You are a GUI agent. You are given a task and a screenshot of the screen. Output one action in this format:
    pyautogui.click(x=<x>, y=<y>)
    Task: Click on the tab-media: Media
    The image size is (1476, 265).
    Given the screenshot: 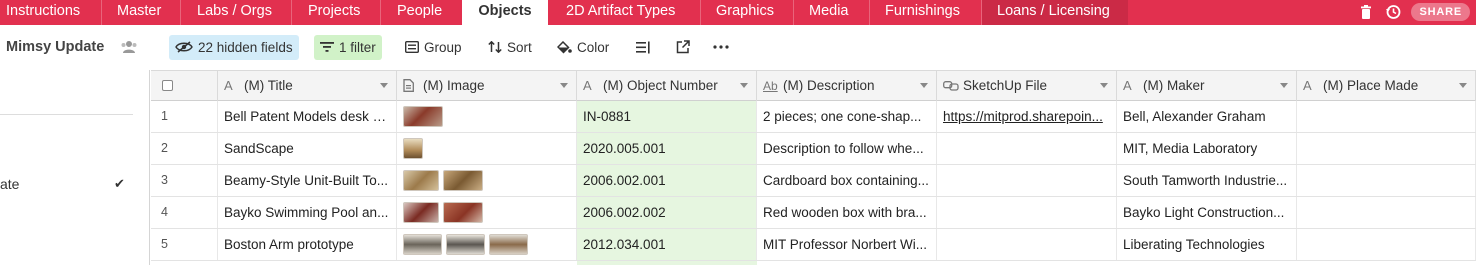 What is the action you would take?
    pyautogui.click(x=831, y=12)
    